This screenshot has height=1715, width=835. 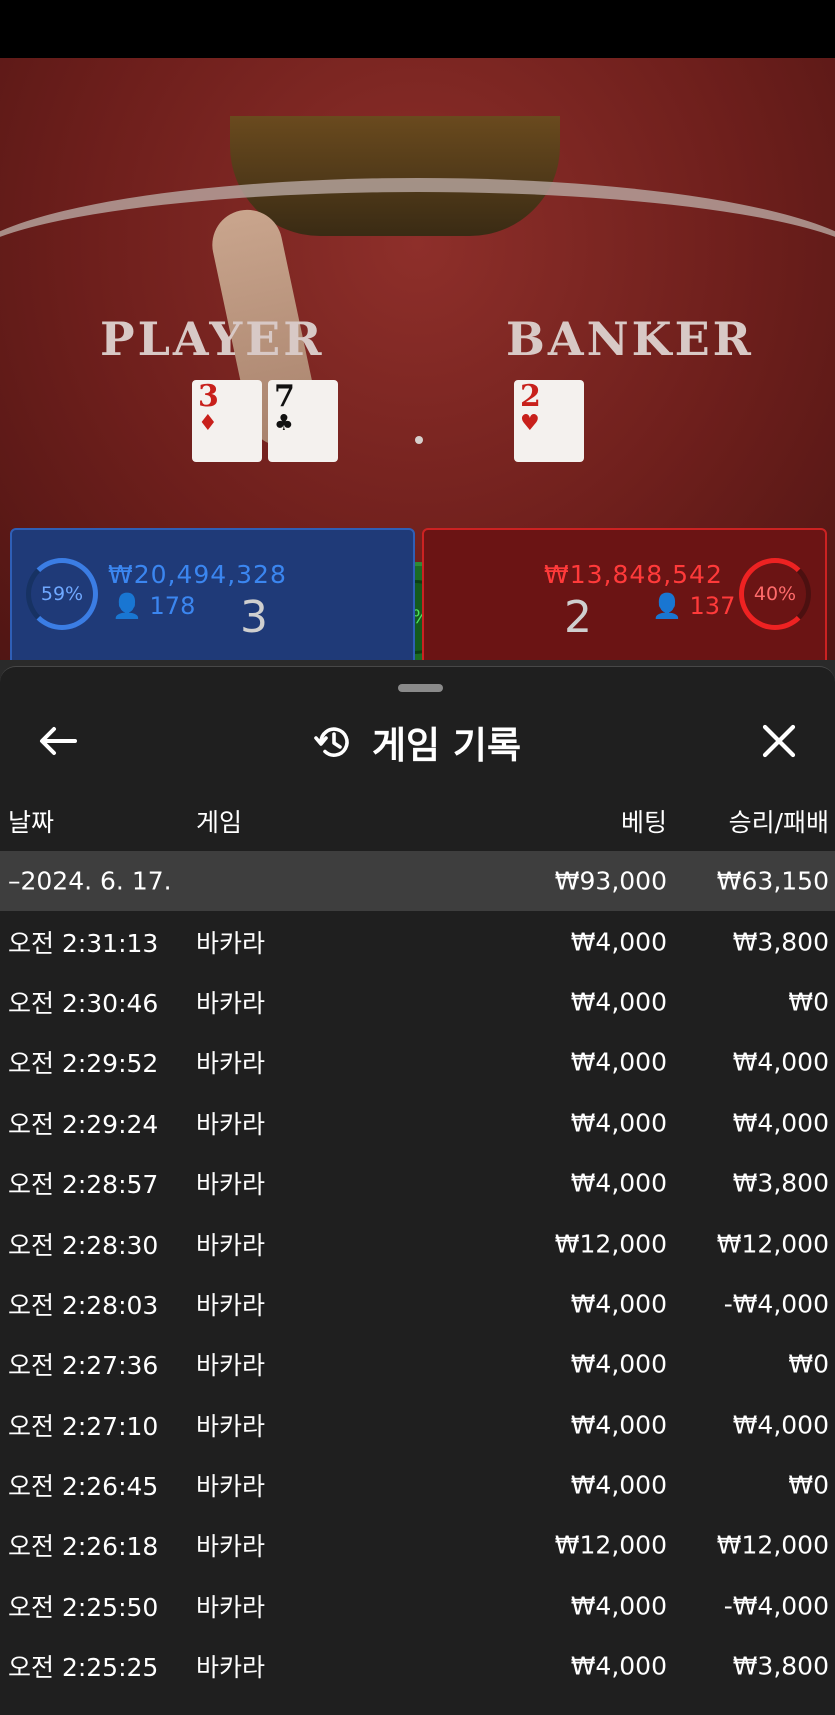 What do you see at coordinates (254, 617) in the screenshot?
I see `player-score: 3` at bounding box center [254, 617].